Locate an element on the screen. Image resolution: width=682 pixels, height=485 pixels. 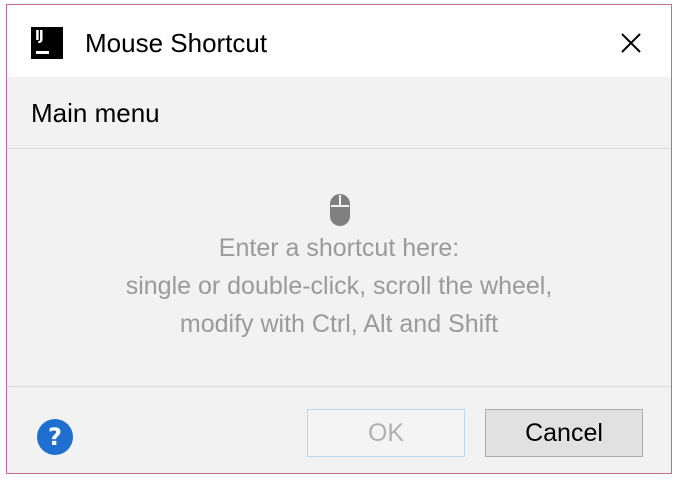
help-button: ? is located at coordinates (55, 437).